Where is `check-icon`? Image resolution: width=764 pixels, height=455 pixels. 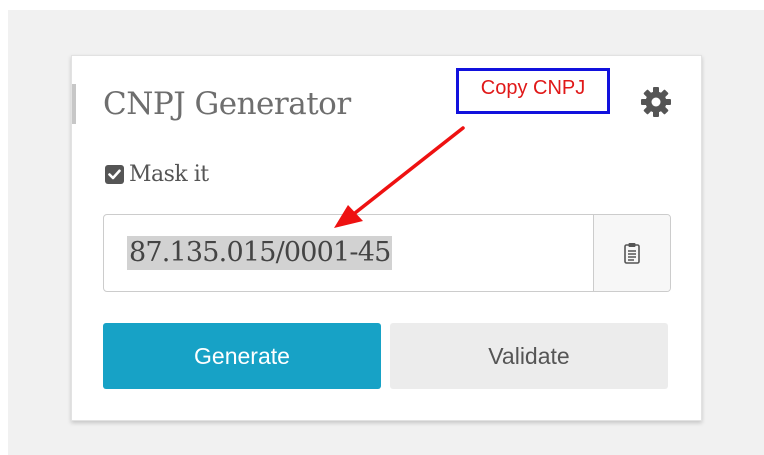 check-icon is located at coordinates (114, 174).